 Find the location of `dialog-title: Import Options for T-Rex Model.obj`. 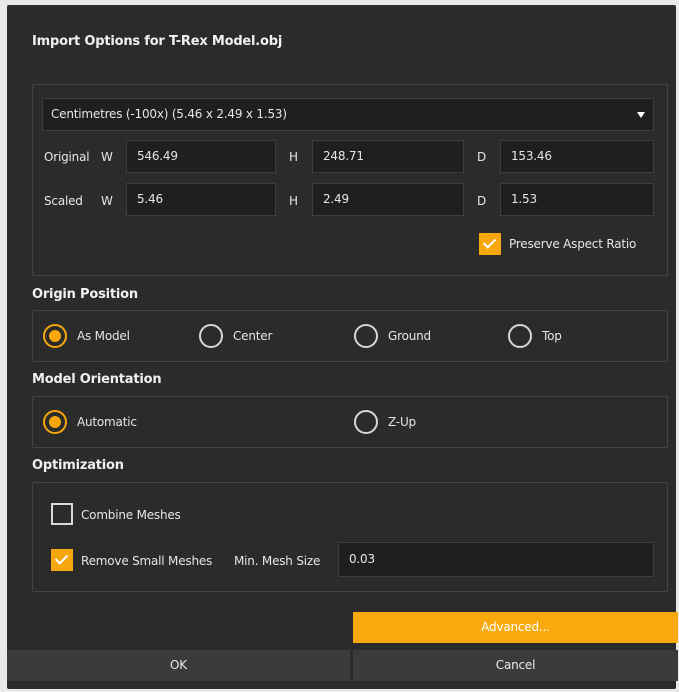

dialog-title: Import Options for T-Rex Model.obj is located at coordinates (157, 41).